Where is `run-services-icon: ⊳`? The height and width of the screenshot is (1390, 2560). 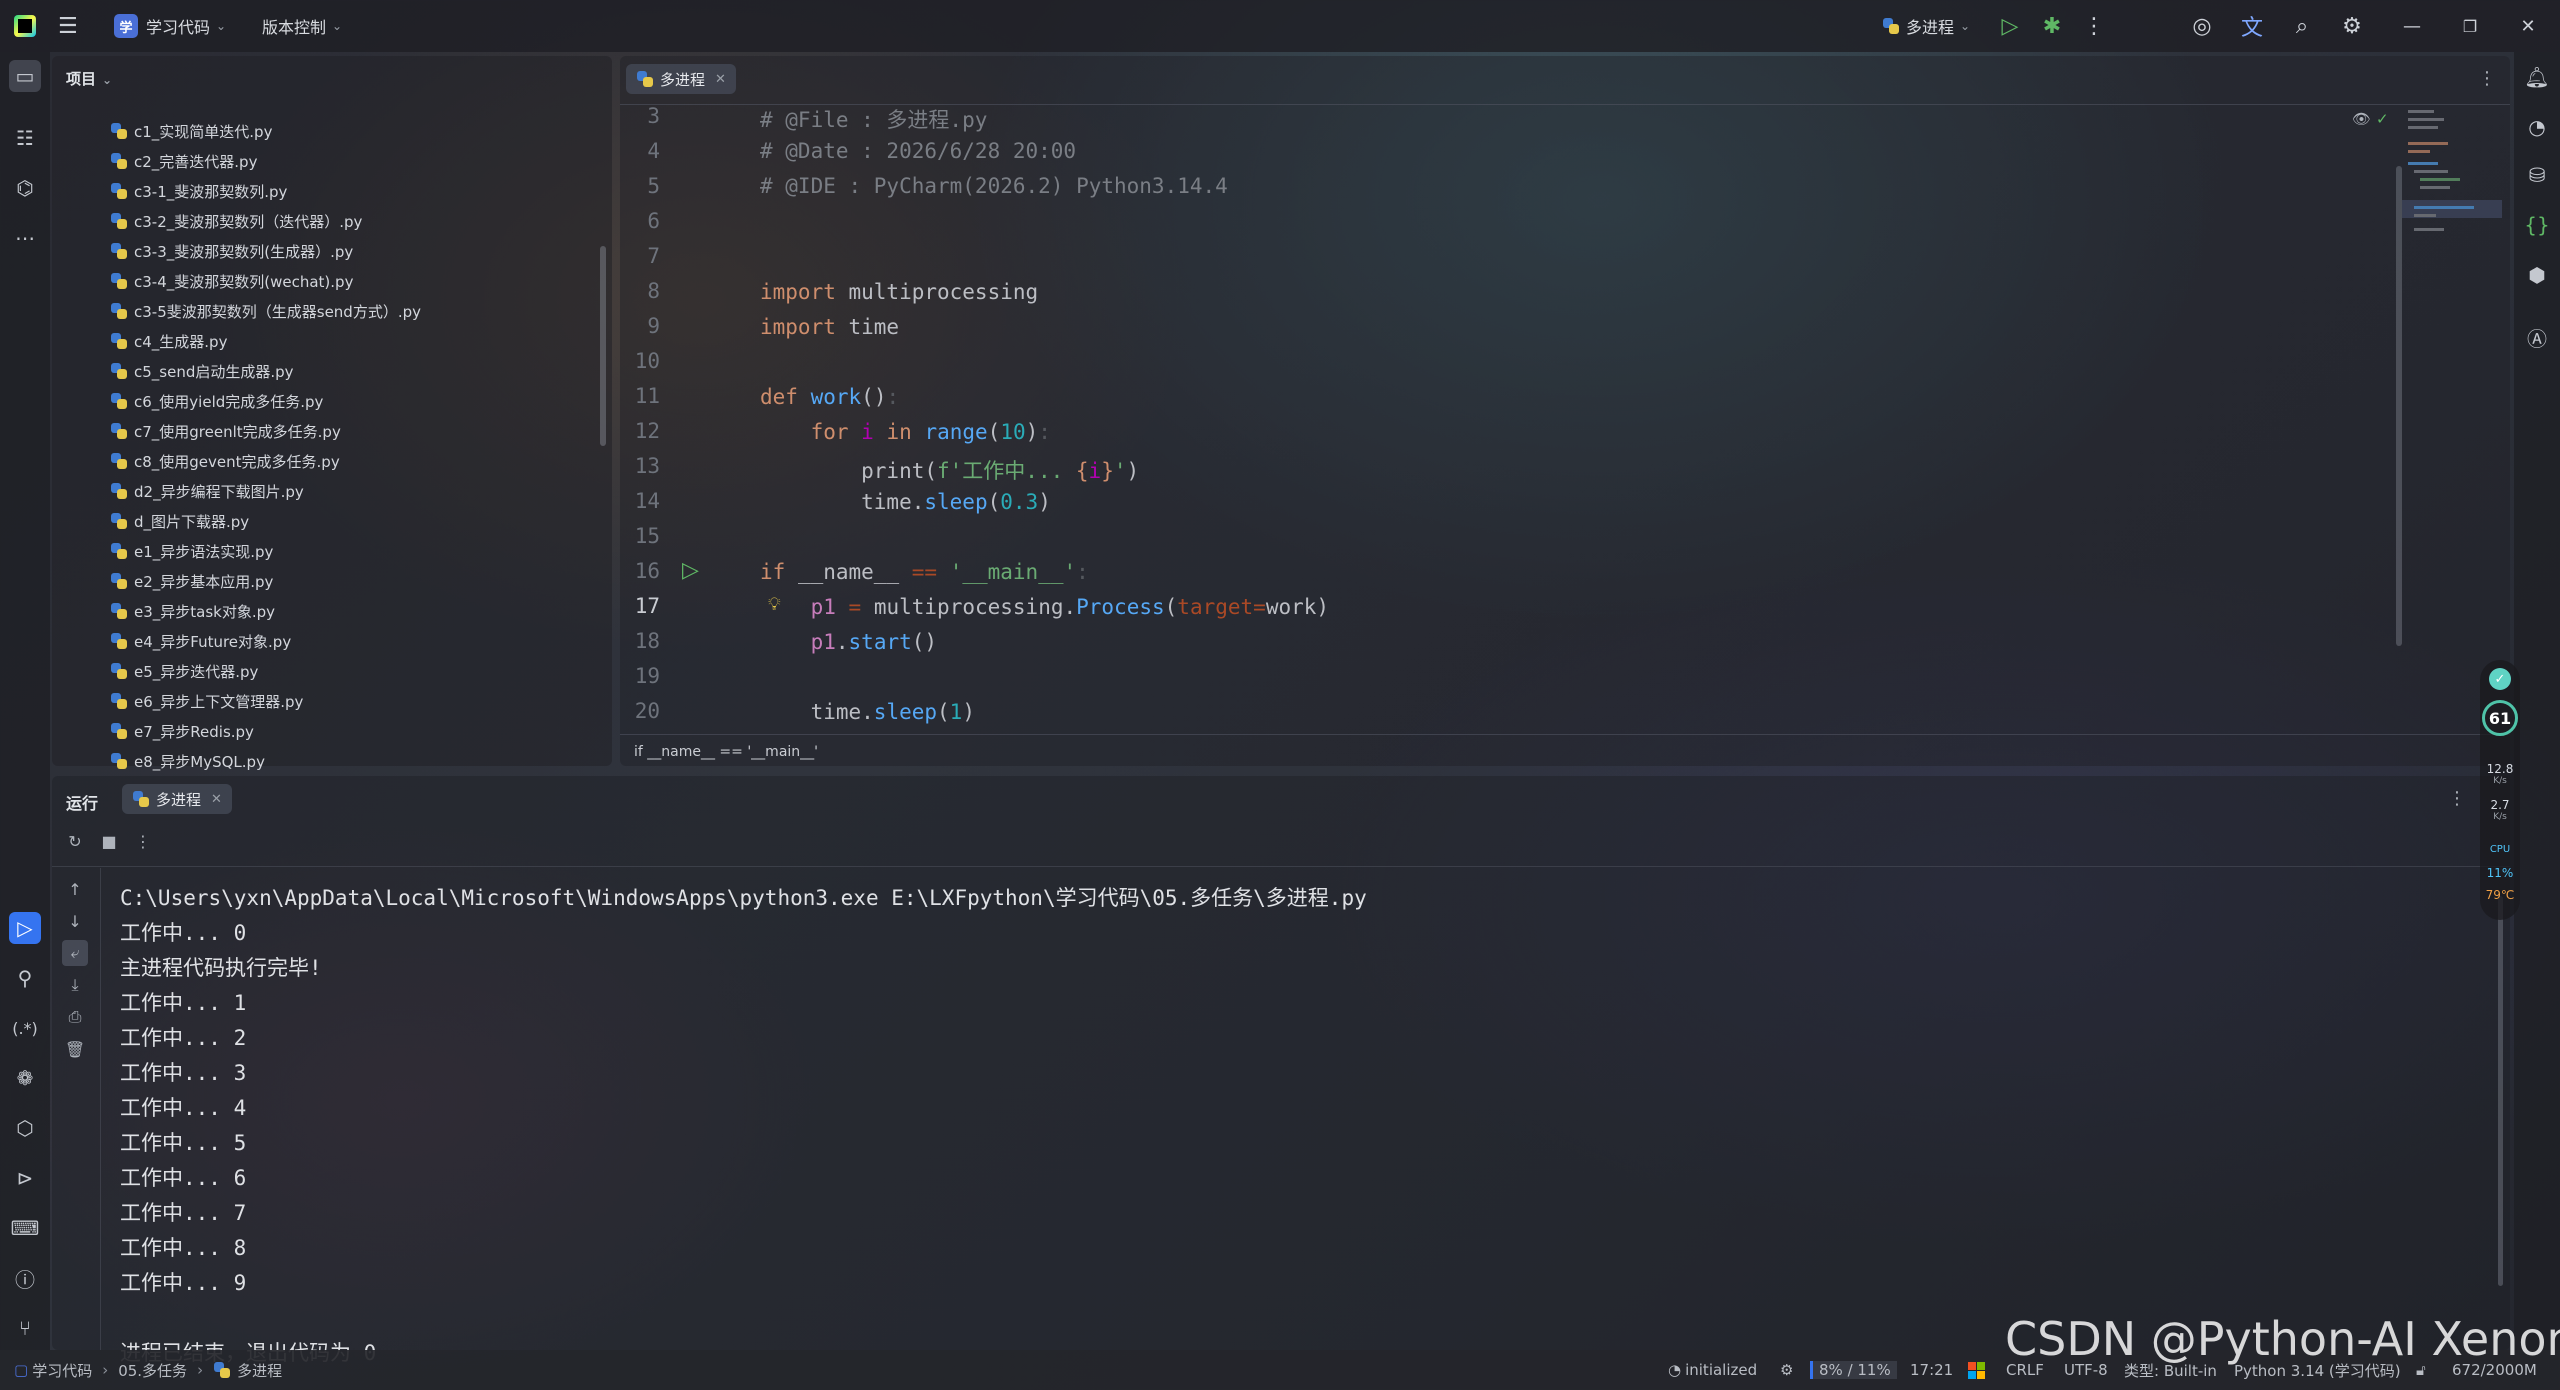
run-services-icon: ⊳ is located at coordinates (25, 1178).